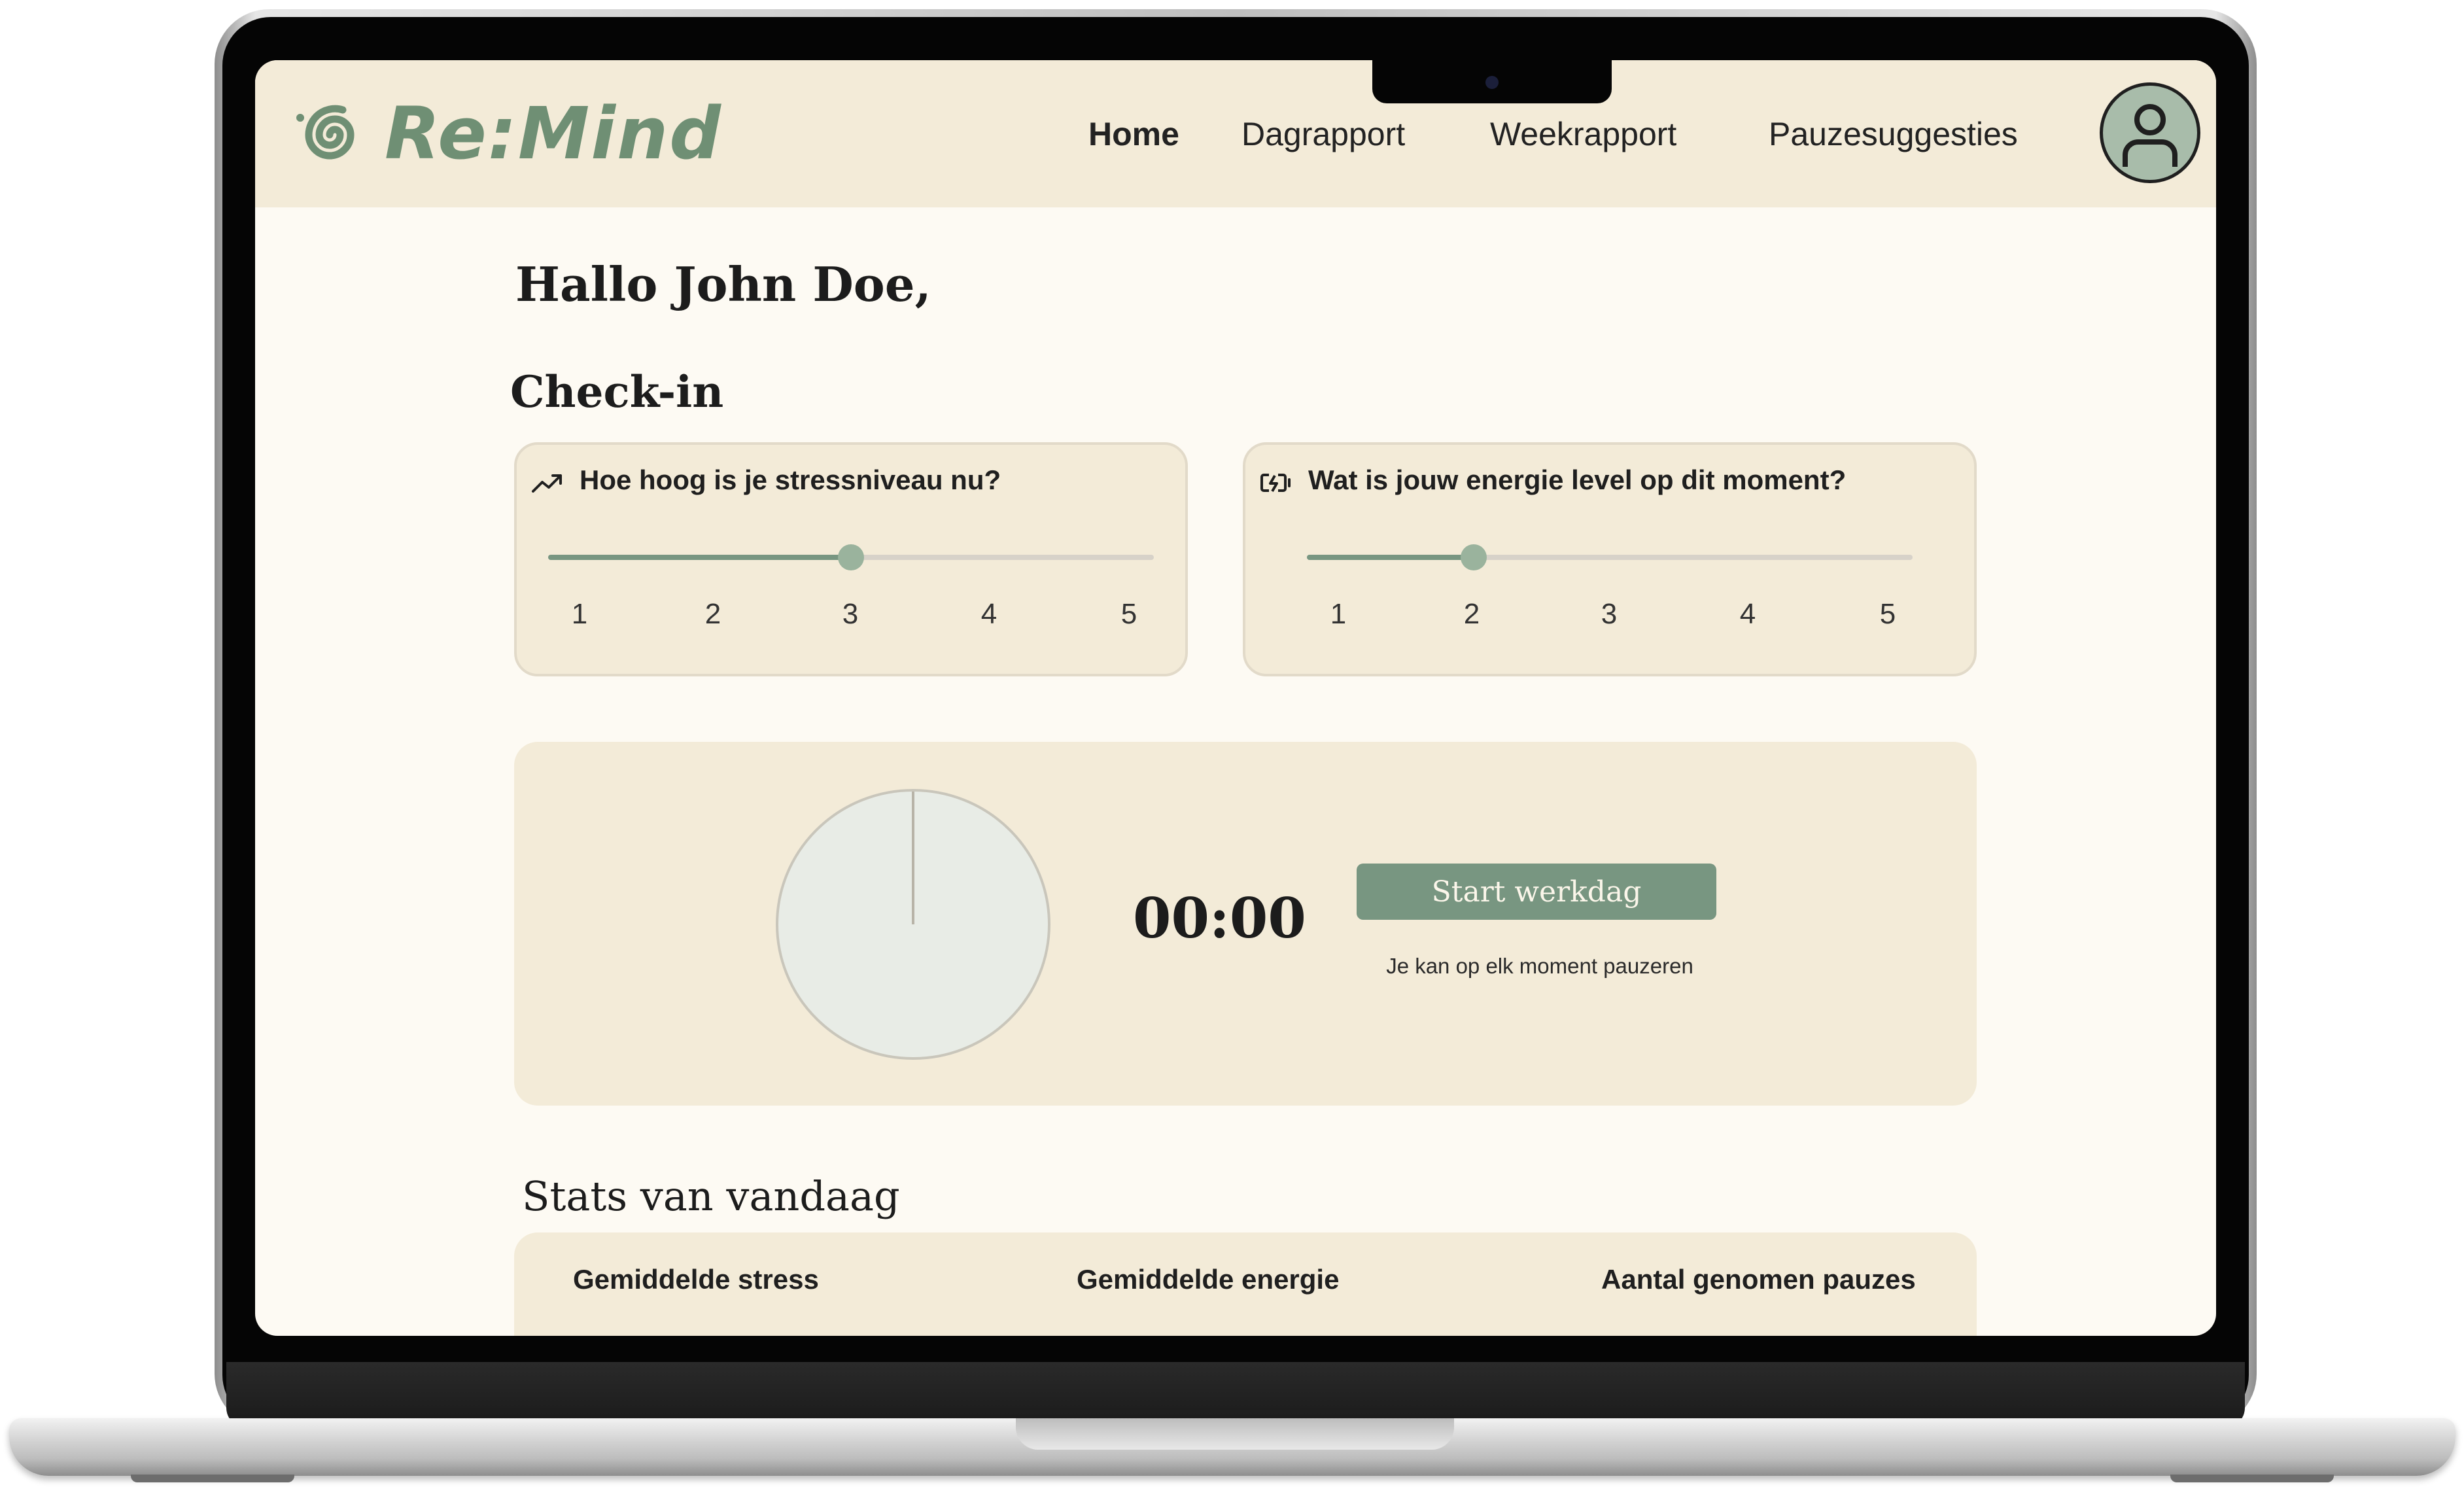  What do you see at coordinates (1474, 557) in the screenshot?
I see `energy-slider-handle` at bounding box center [1474, 557].